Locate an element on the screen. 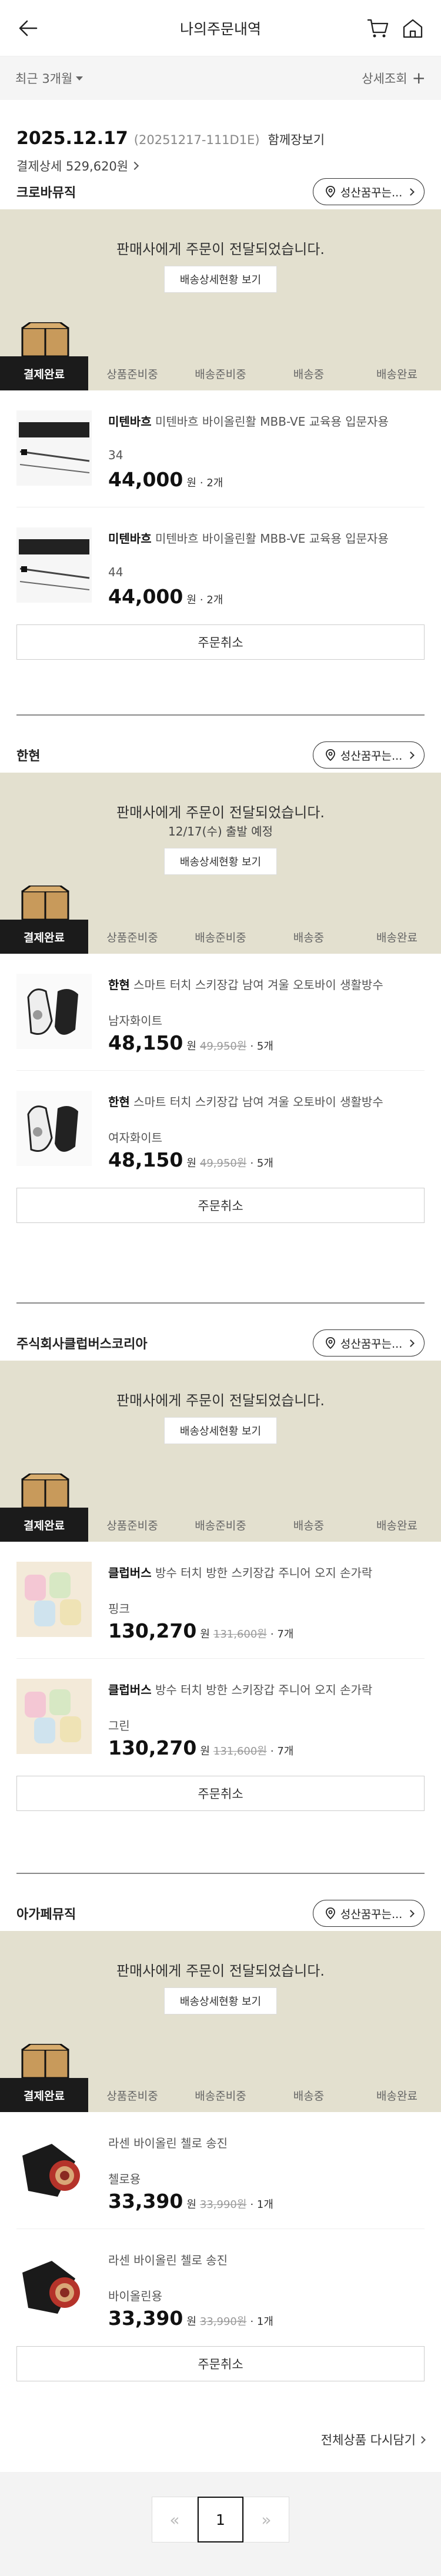  view-all-link: 함께장보기 is located at coordinates (296, 139).